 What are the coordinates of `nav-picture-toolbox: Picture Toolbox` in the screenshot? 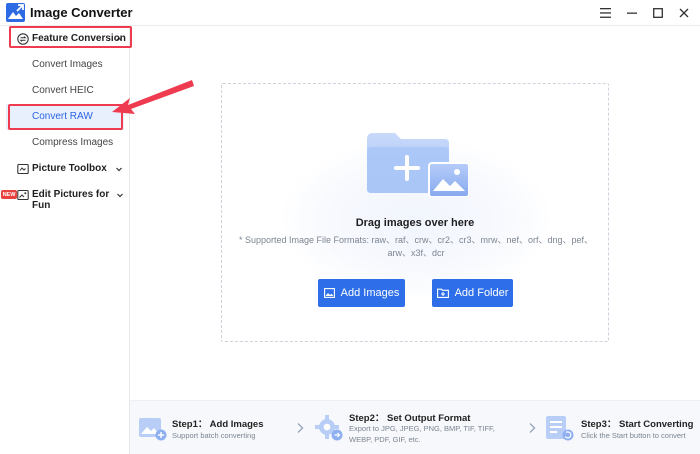 It's located at (65, 169).